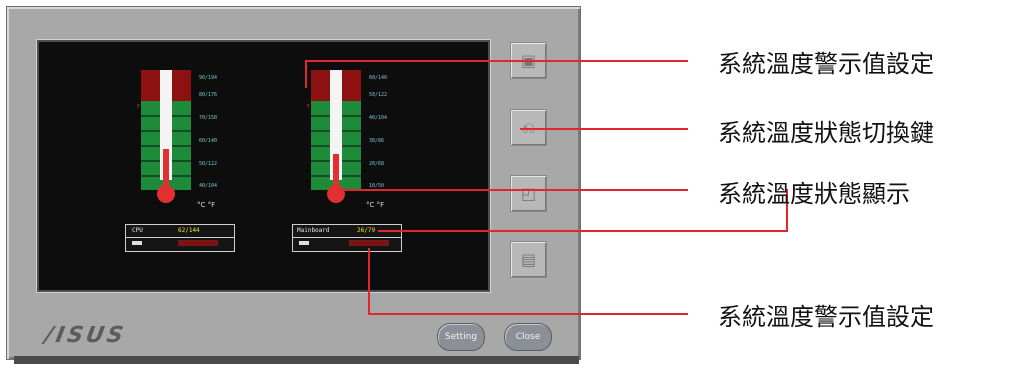 This screenshot has width=1018, height=369. What do you see at coordinates (378, 118) in the screenshot?
I see `mb-scale-3: 40/104` at bounding box center [378, 118].